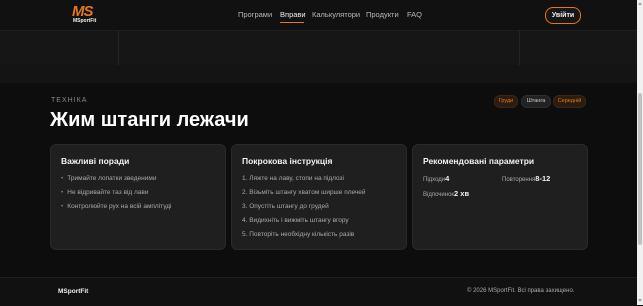  What do you see at coordinates (563, 15) in the screenshot?
I see `login-button: Увійти` at bounding box center [563, 15].